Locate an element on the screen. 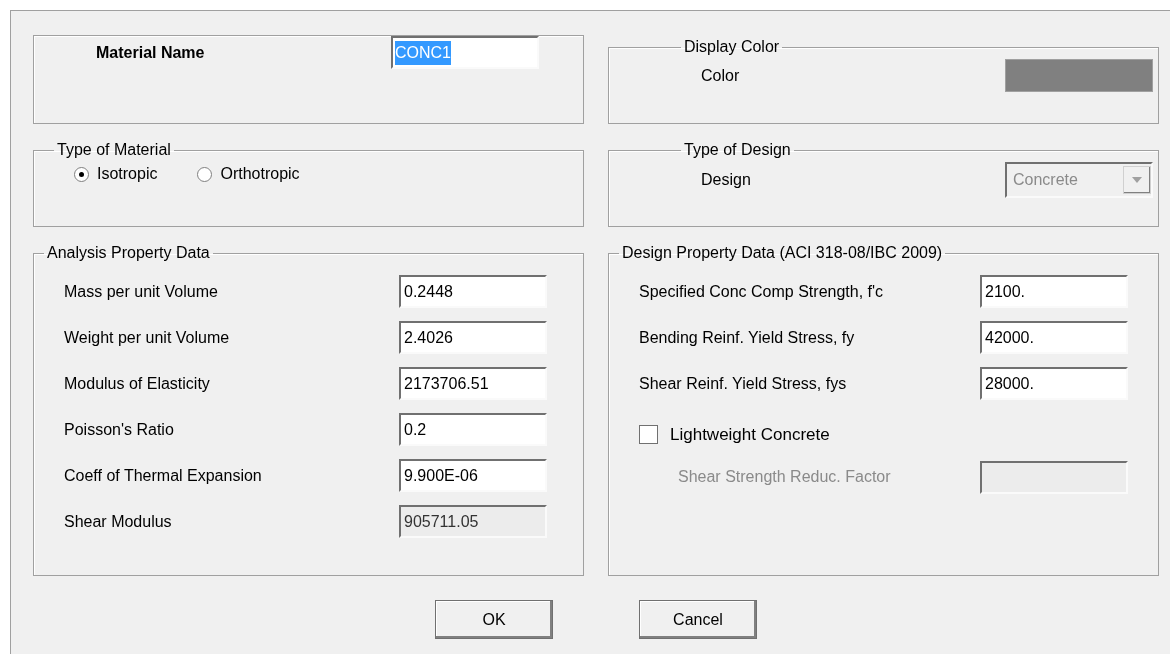 The width and height of the screenshot is (1170, 654). group-title: Type of Design is located at coordinates (737, 150).